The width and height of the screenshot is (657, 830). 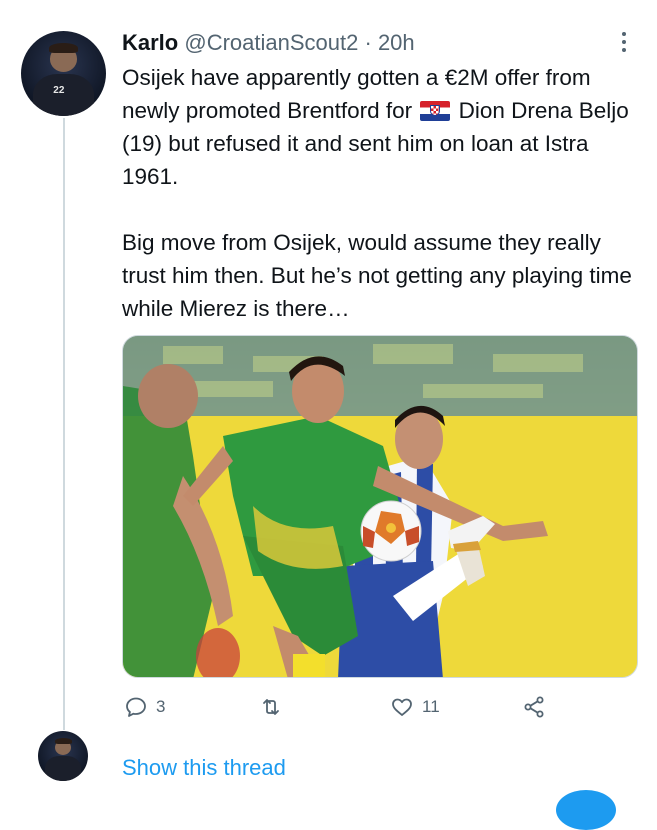 What do you see at coordinates (415, 707) in the screenshot?
I see `like-button: 11` at bounding box center [415, 707].